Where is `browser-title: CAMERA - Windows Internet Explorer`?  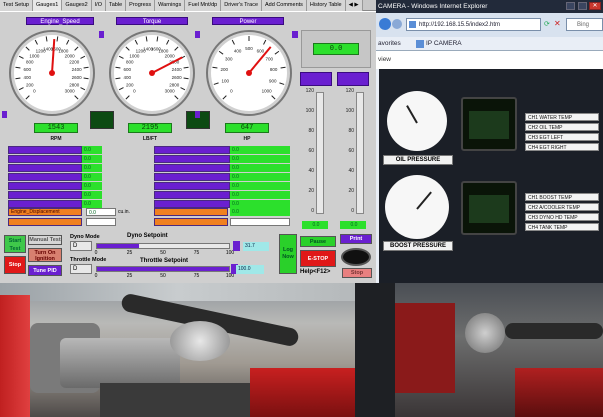
browser-title: CAMERA - Windows Internet Explorer is located at coordinates (433, 6).